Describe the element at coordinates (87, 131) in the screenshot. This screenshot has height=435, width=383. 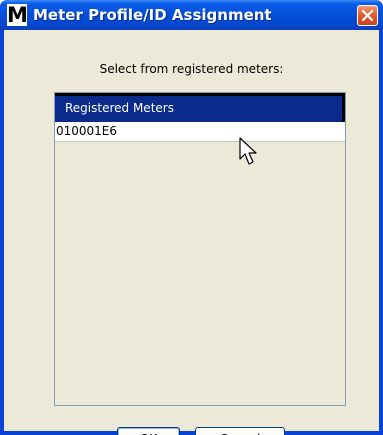
I see `list-item-label: 010001E6` at that location.